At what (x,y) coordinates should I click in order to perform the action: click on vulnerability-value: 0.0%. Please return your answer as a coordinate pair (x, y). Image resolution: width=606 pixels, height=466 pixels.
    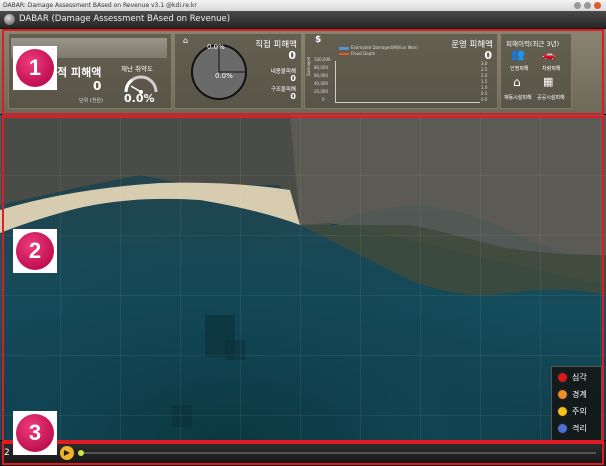
    Looking at the image, I should click on (139, 98).